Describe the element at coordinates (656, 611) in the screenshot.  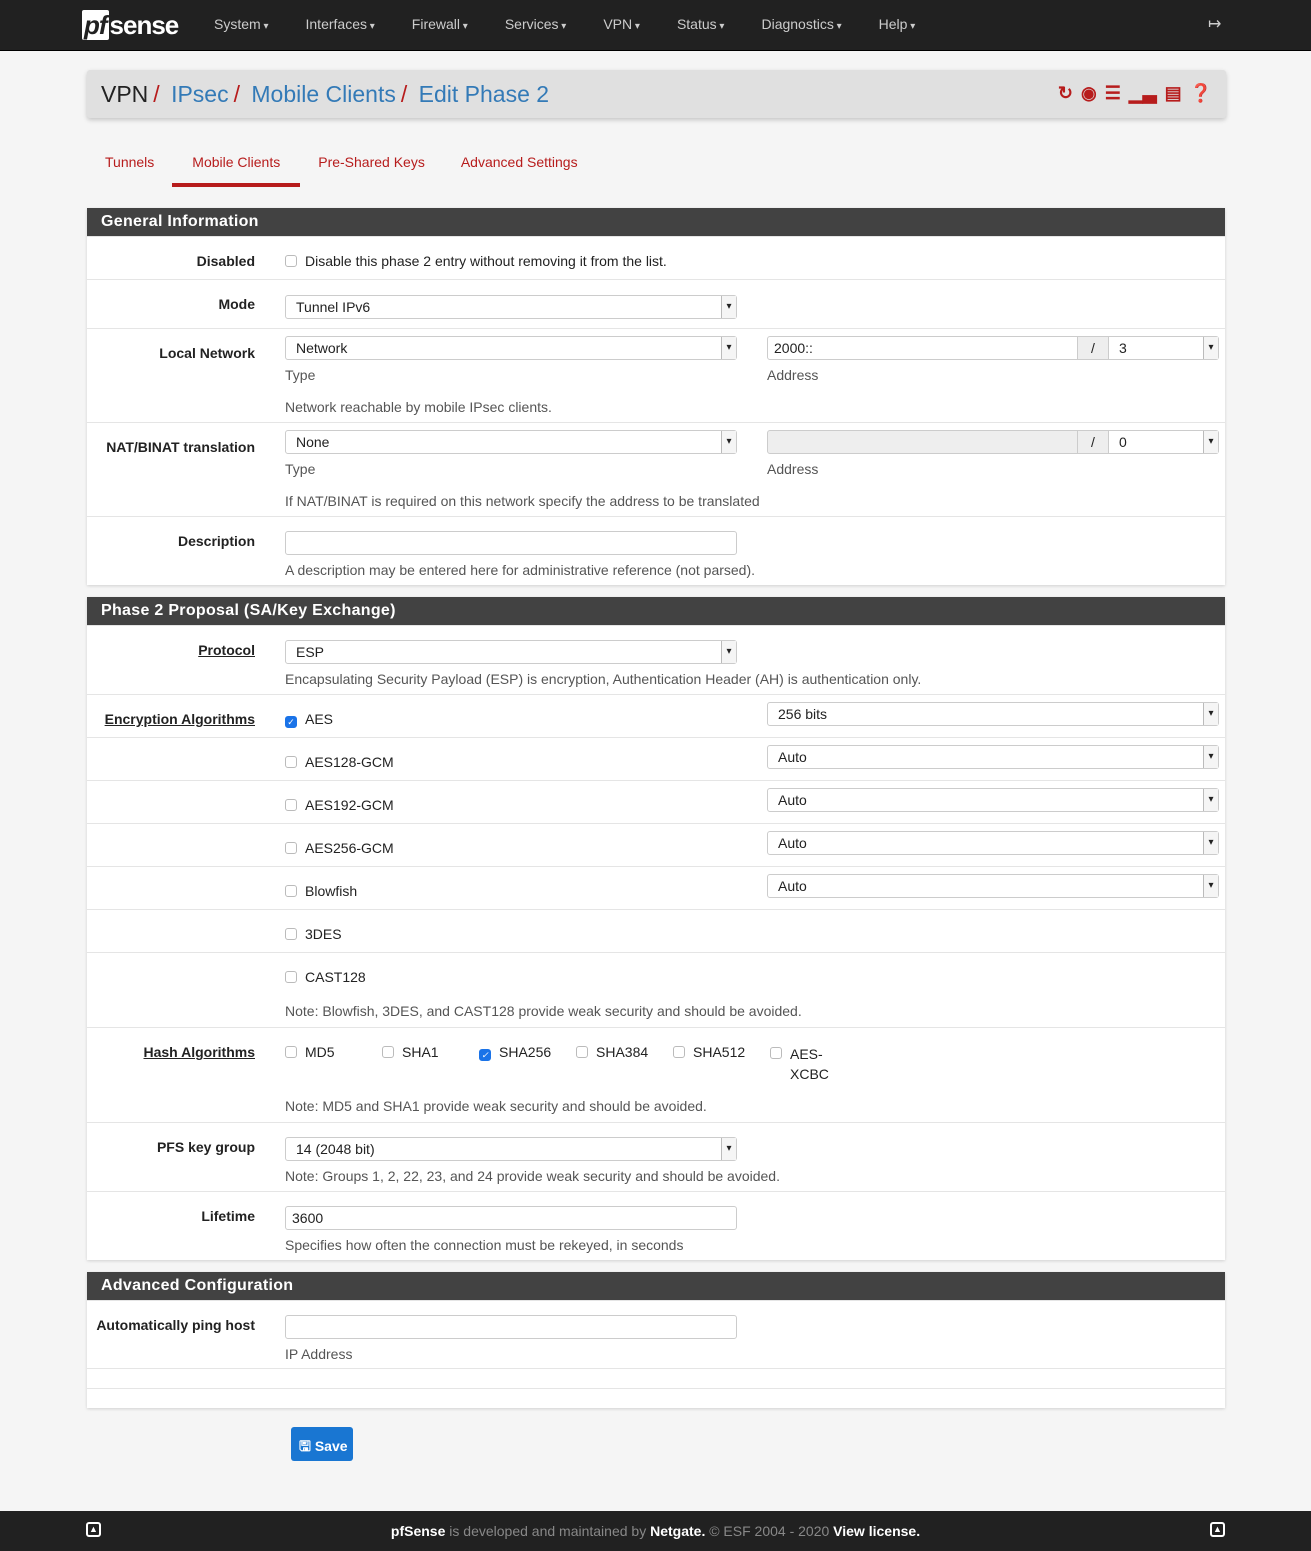
I see `panel-title: Phase 2 Proposal (SA/Key Exchange)` at that location.